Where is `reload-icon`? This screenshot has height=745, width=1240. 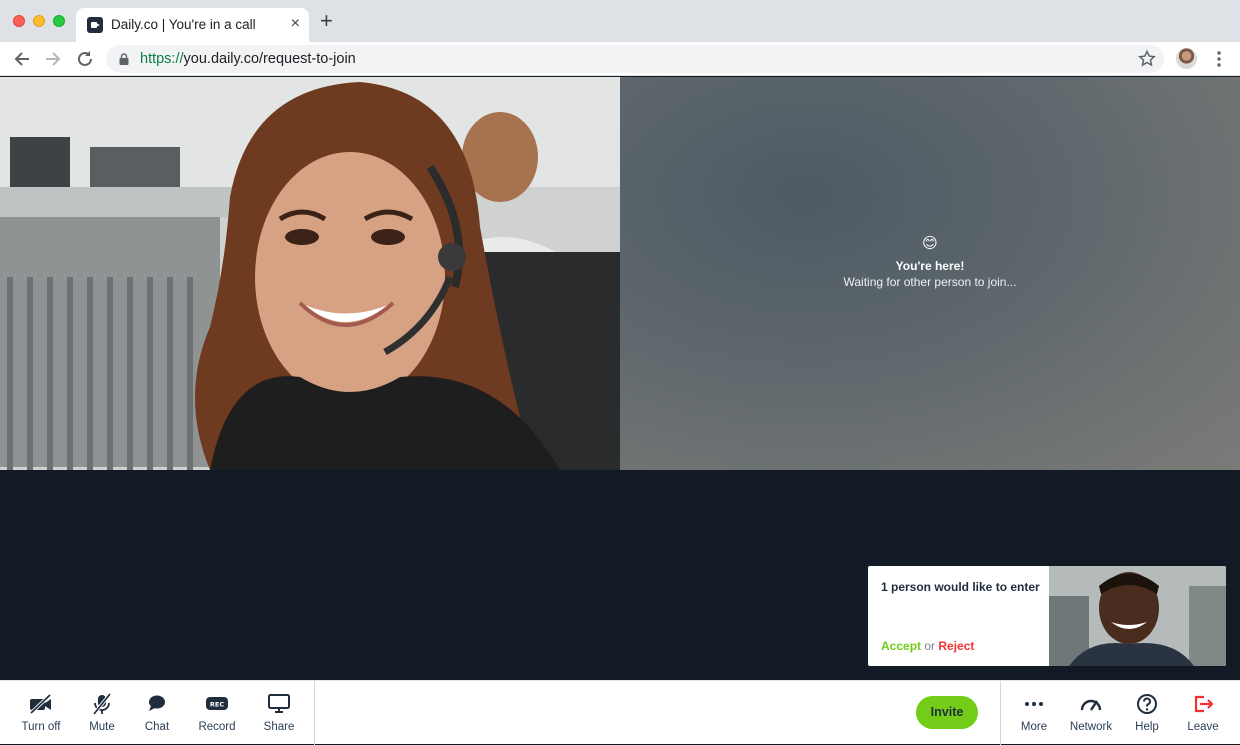 reload-icon is located at coordinates (85, 59).